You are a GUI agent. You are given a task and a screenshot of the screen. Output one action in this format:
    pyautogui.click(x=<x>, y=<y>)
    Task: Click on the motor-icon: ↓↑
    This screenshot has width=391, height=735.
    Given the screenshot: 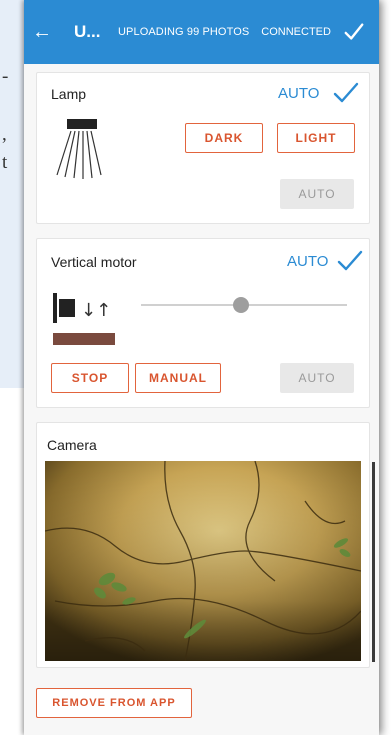 What is the action you would take?
    pyautogui.click(x=84, y=319)
    